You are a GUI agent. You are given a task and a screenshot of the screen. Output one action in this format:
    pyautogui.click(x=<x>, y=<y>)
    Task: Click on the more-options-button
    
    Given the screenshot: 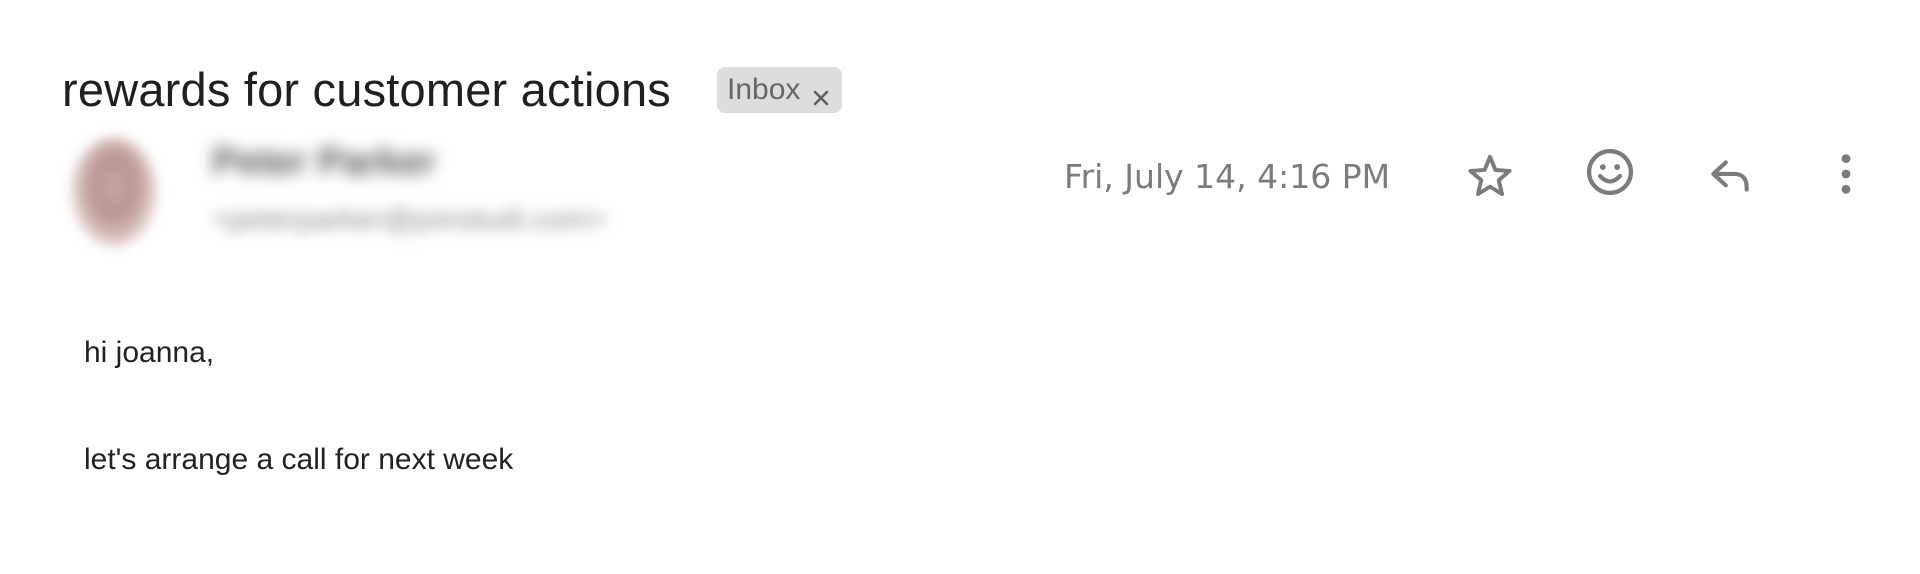 What is the action you would take?
    pyautogui.click(x=1846, y=174)
    